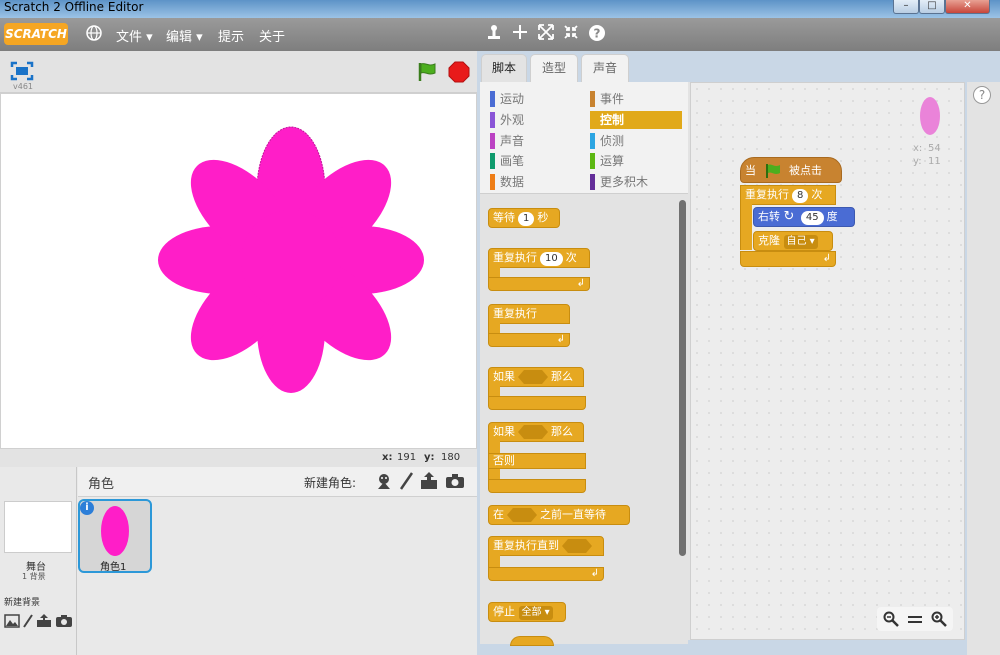  Describe the element at coordinates (546, 34) in the screenshot. I see `grow-icon` at that location.